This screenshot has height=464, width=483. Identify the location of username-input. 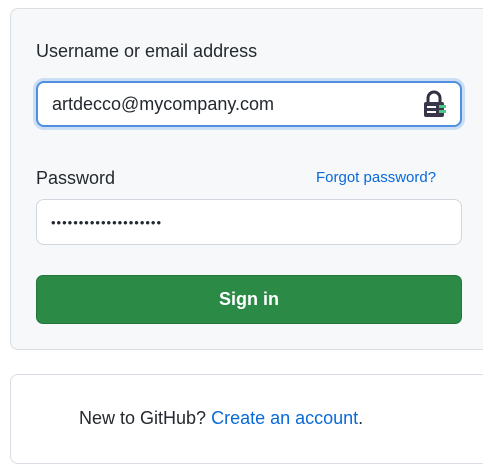
(249, 104).